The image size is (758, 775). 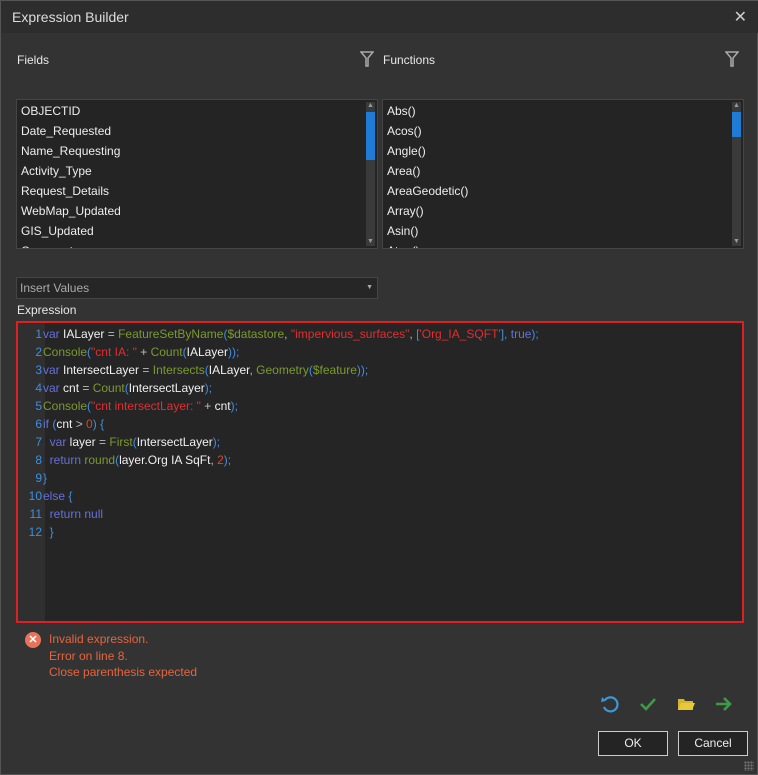 I want to click on line-number: 11, so click(x=35, y=514).